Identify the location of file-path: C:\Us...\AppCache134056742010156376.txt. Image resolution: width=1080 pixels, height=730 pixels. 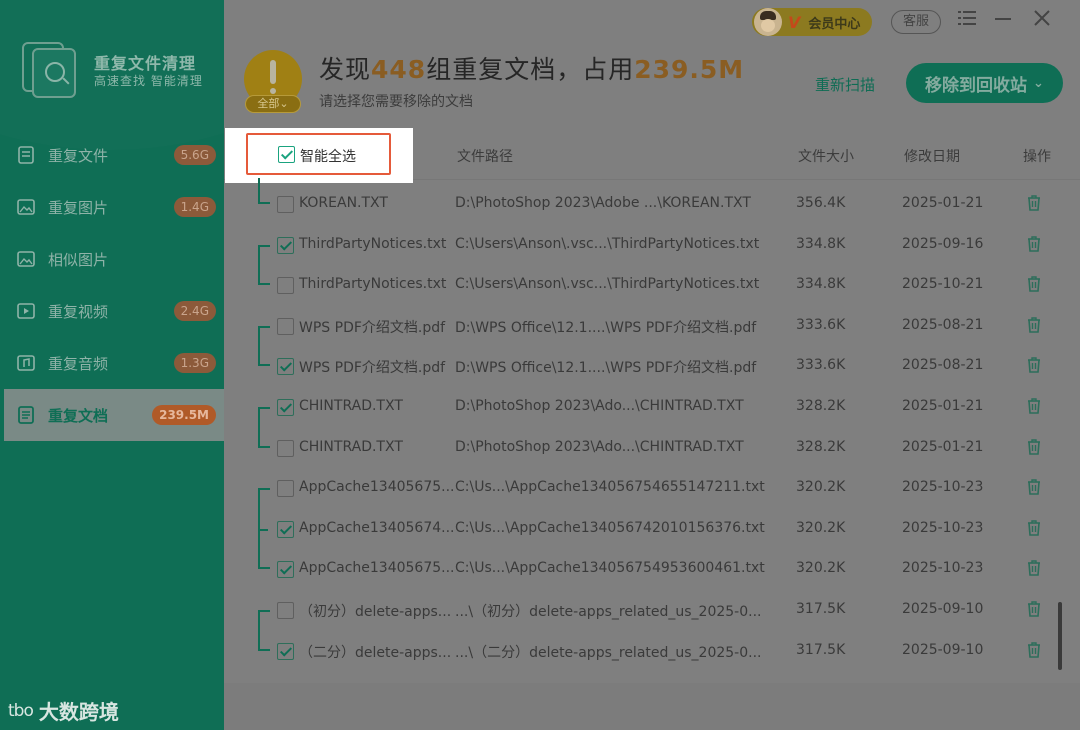
(610, 527).